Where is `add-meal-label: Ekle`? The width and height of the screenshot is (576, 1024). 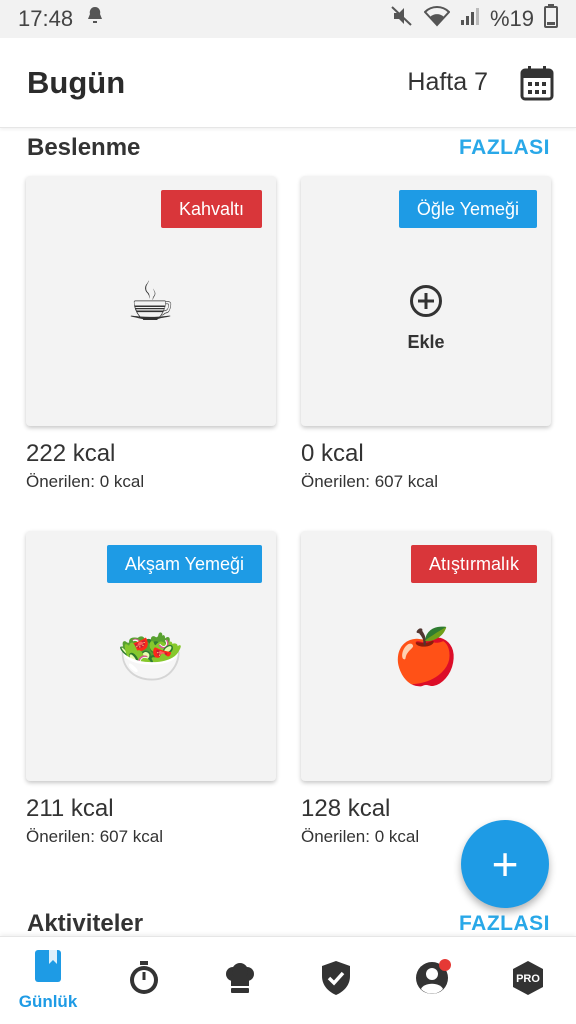 add-meal-label: Ekle is located at coordinates (426, 342).